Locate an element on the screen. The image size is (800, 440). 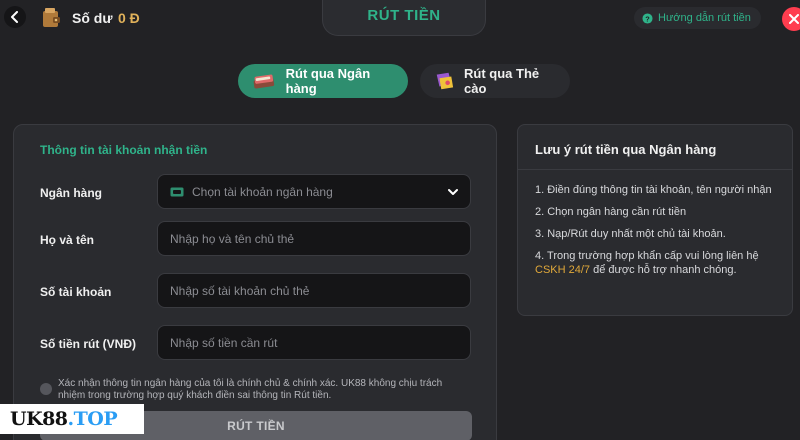
withdraw-guide-button: ? Hướng dẫn rút tiền is located at coordinates (697, 18).